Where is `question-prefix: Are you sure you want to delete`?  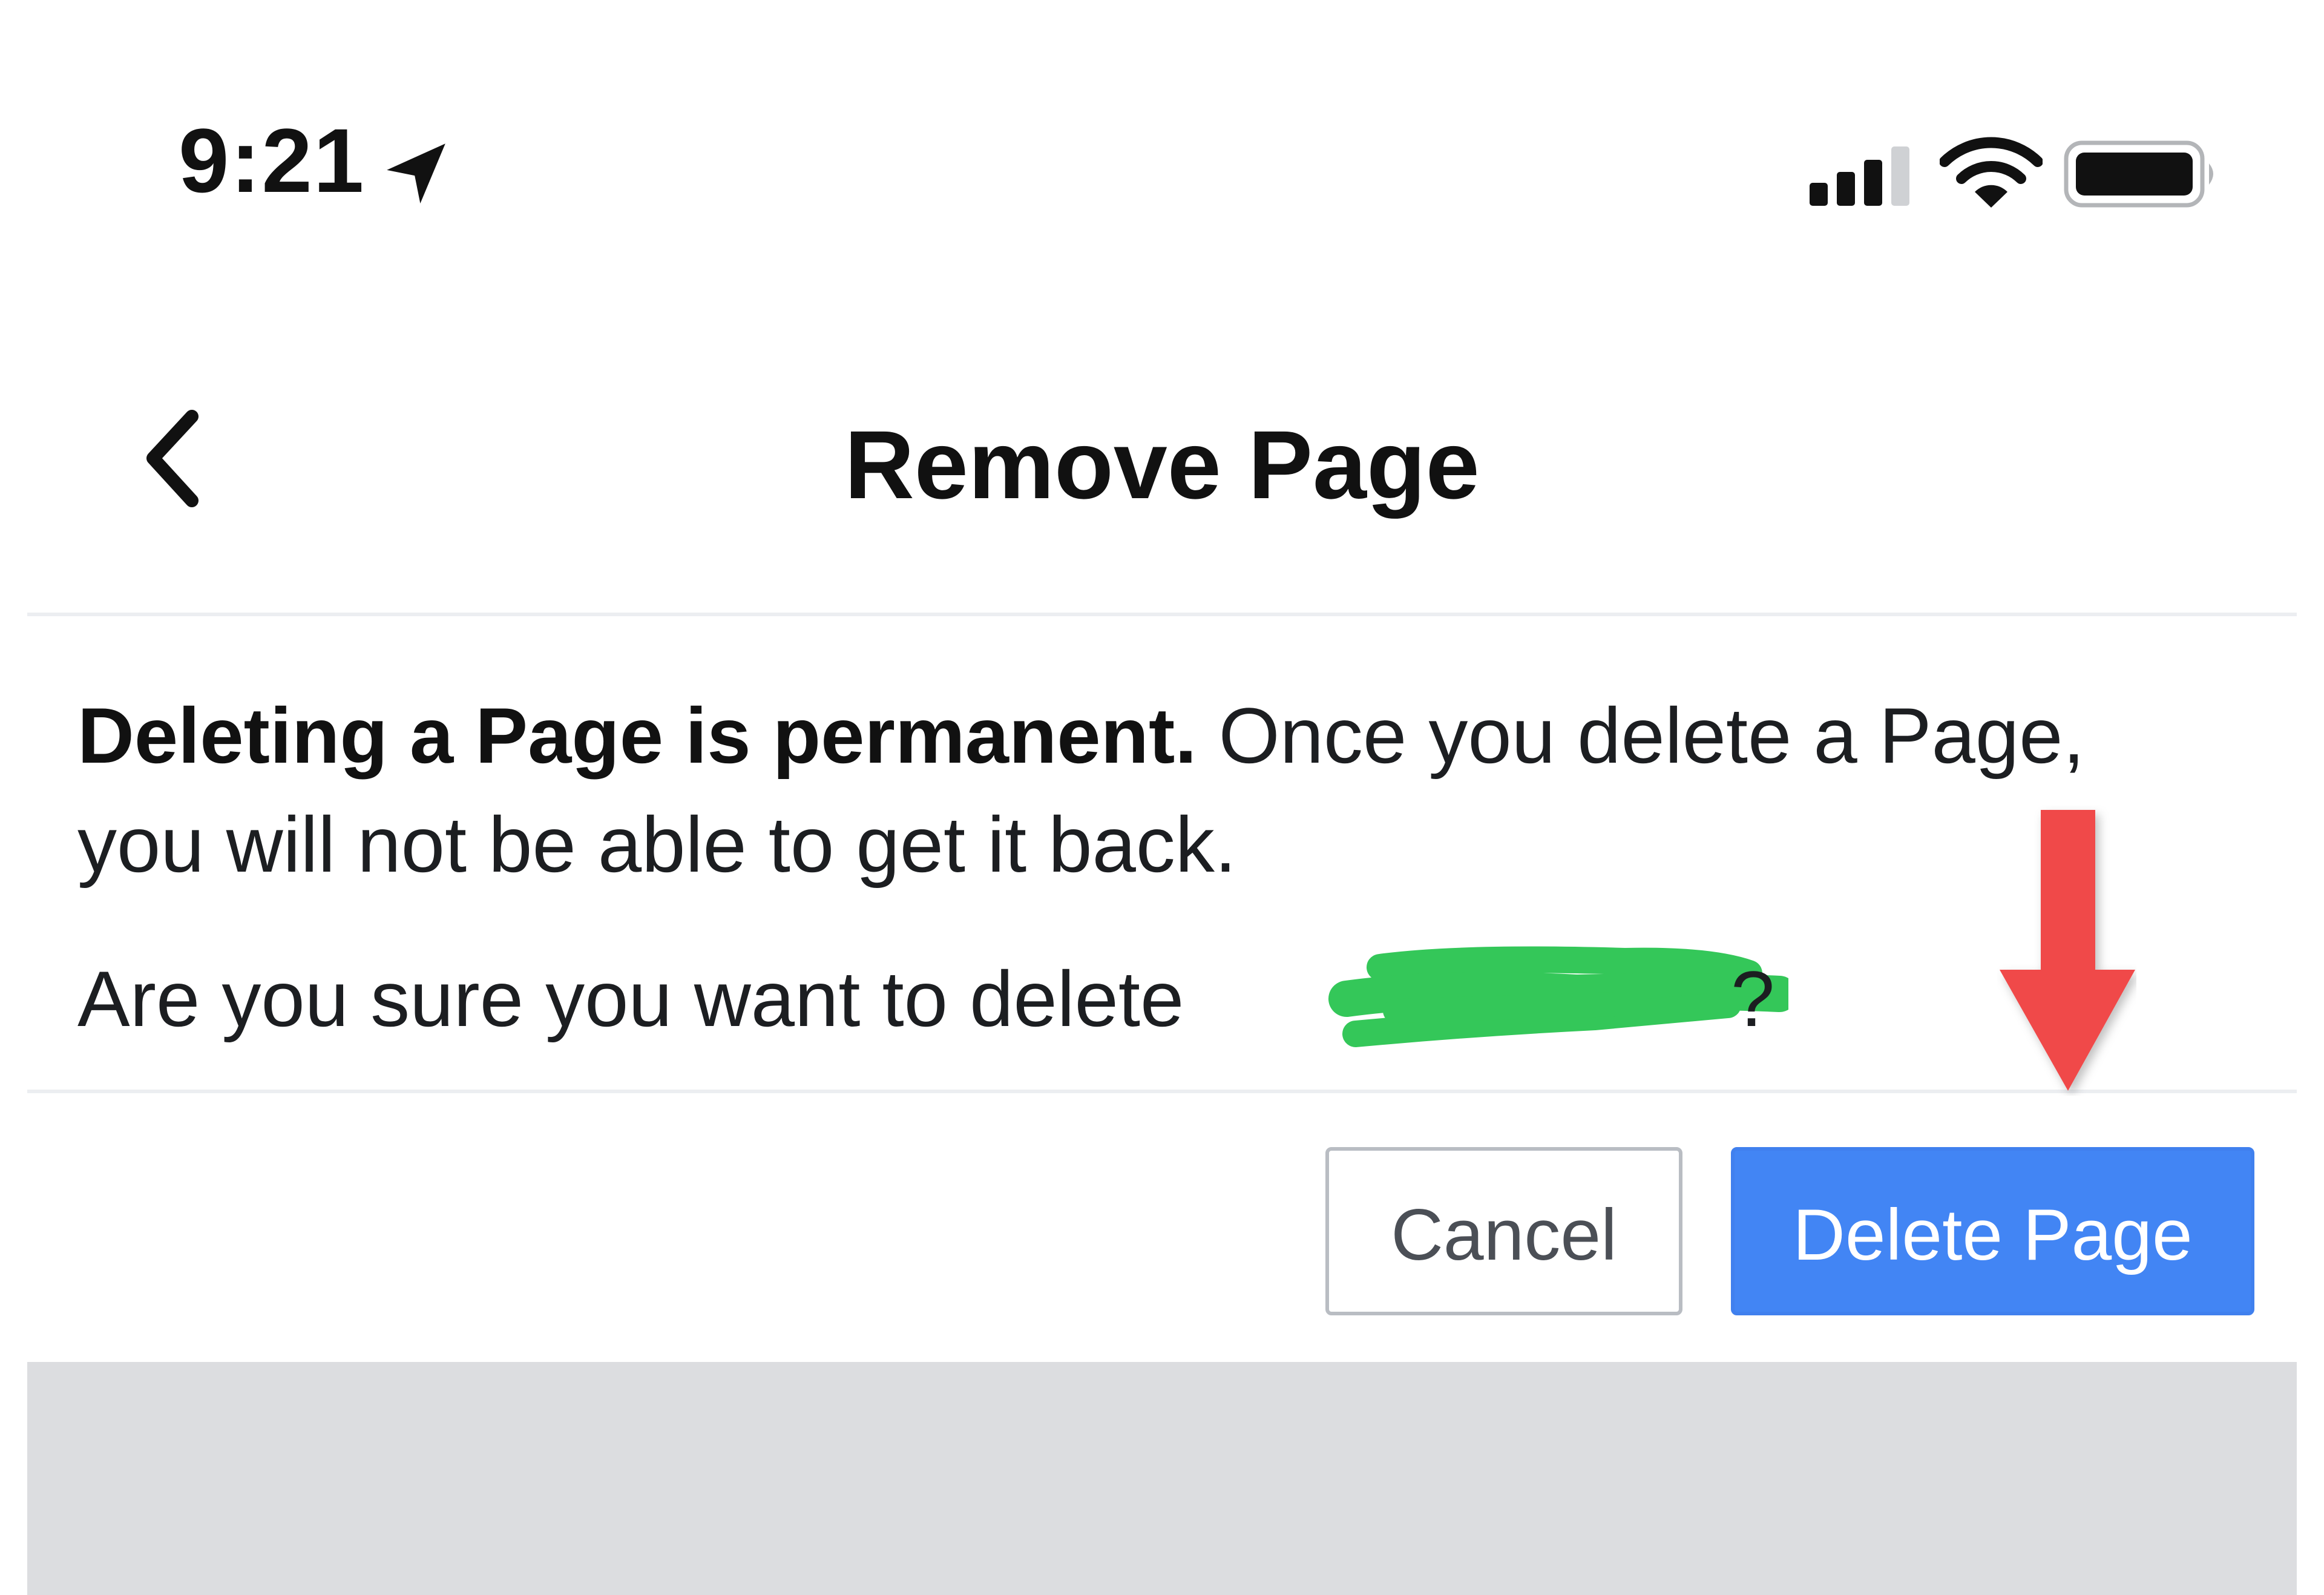 question-prefix: Are you sure you want to delete is located at coordinates (630, 999).